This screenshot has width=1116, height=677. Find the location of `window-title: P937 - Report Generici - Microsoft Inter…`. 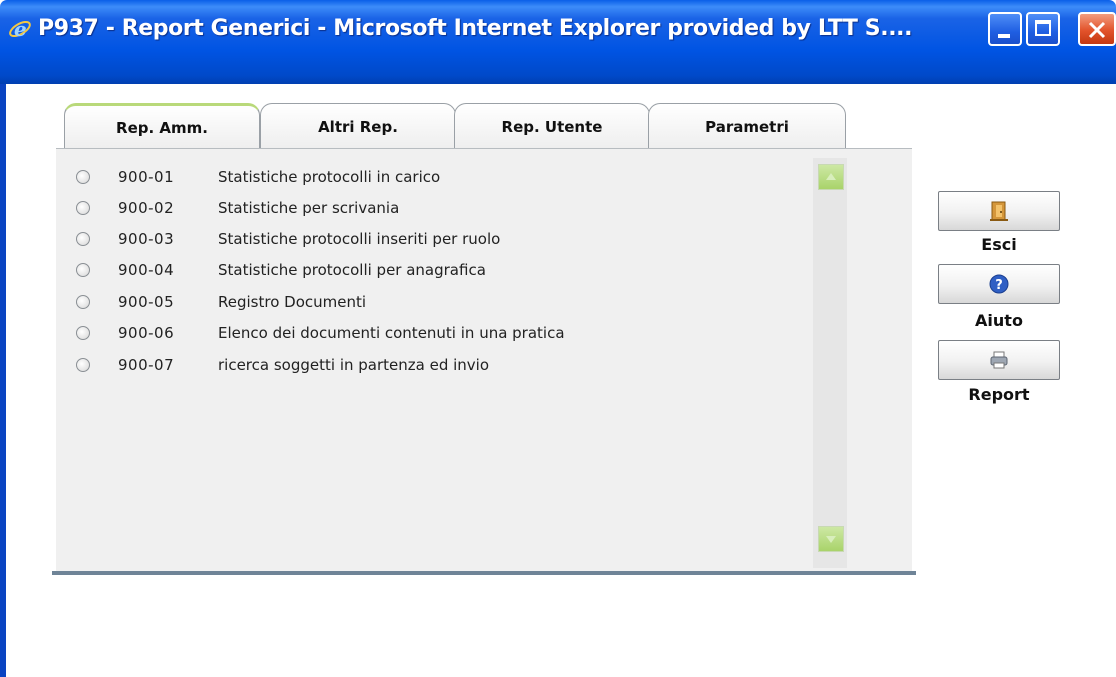

window-title: P937 - Report Generici - Microsoft Inter… is located at coordinates (475, 28).